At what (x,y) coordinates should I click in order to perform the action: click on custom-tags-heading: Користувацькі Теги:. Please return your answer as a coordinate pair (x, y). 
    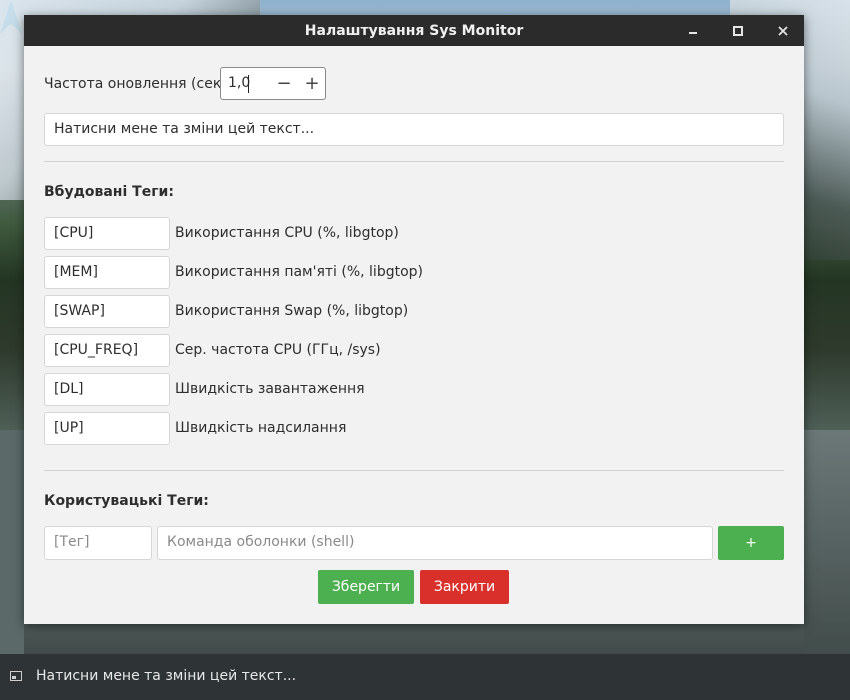
    Looking at the image, I should click on (126, 501).